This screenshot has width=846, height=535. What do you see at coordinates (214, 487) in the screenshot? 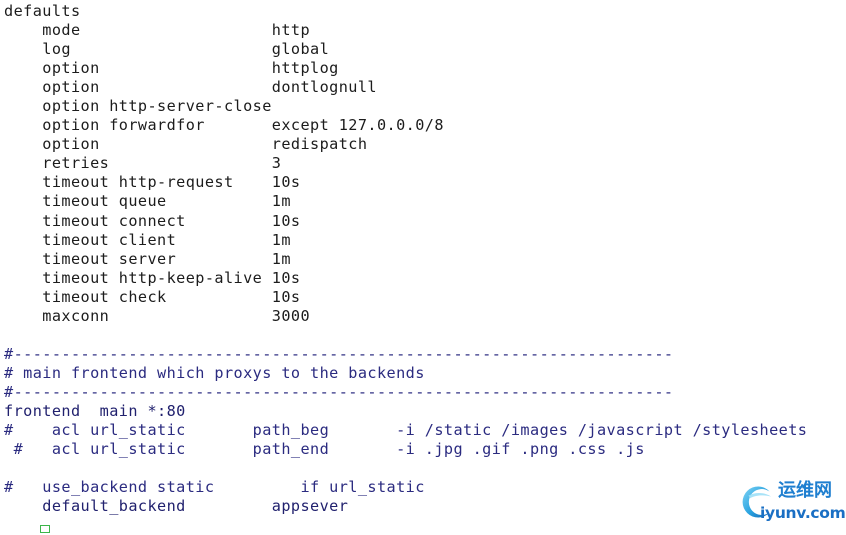
I see `line-use-backend-static: # use_backend static if url_static` at bounding box center [214, 487].